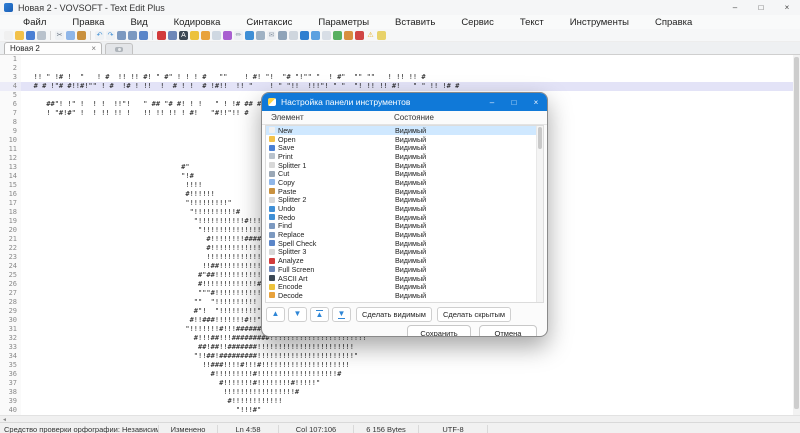 The image size is (800, 433). I want to click on move-to-top-button: ▲, so click(319, 314).